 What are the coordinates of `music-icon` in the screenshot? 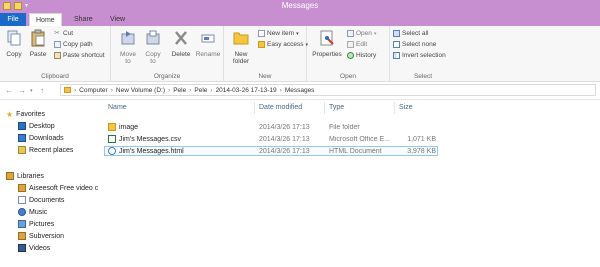 It's located at (22, 212).